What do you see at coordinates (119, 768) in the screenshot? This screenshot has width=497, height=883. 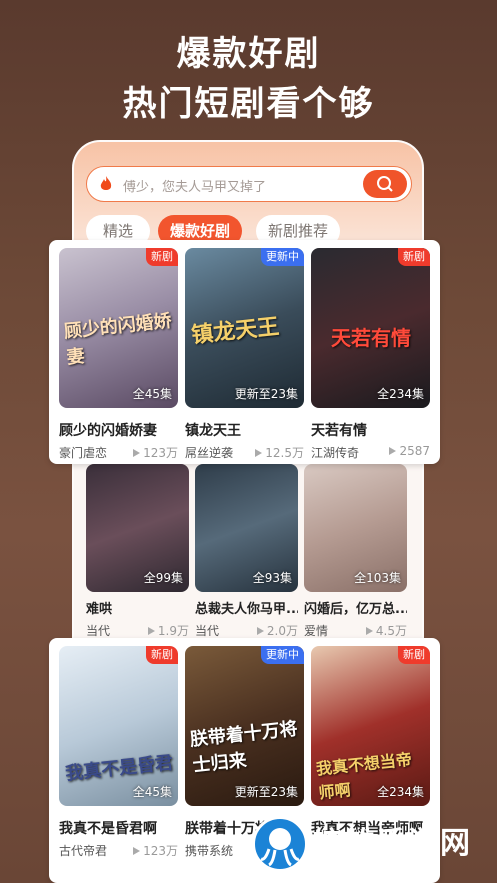 I see `poster-title: 我真不是昏君` at bounding box center [119, 768].